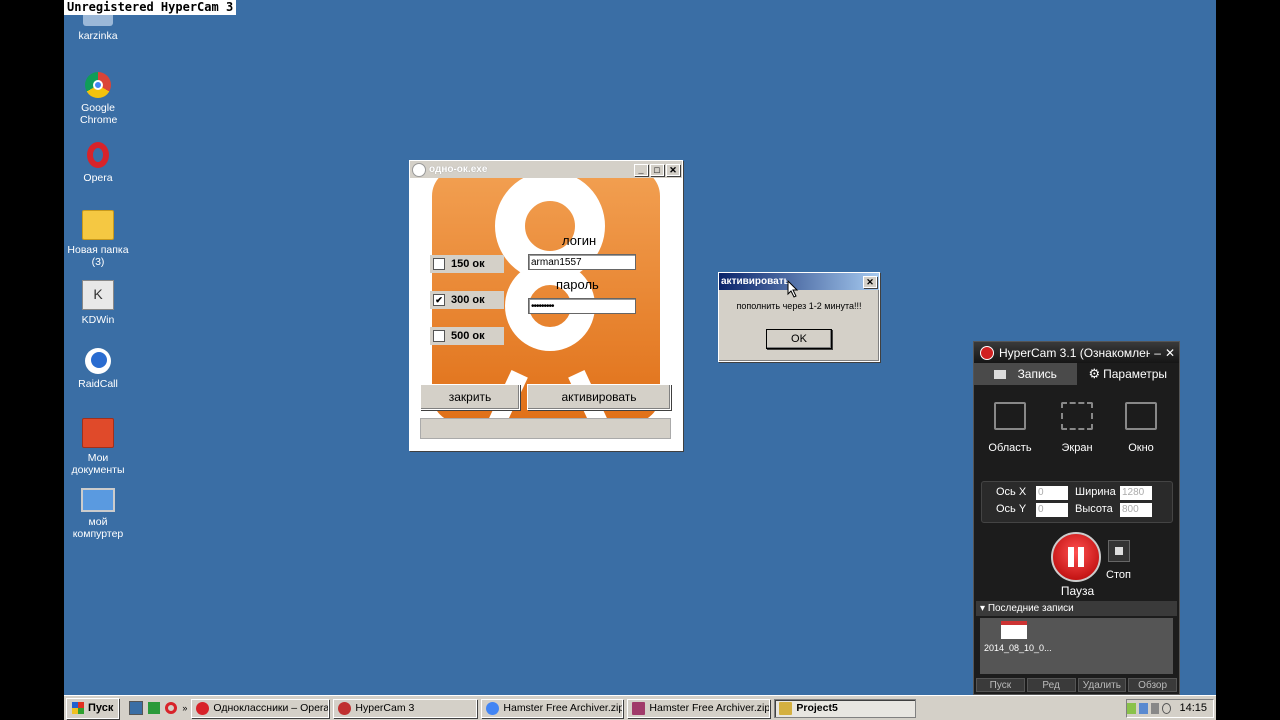  What do you see at coordinates (1076, 352) in the screenshot?
I see `hypercam-title-bar: HyperCam 3.1 (Ознакомлен – ✕` at bounding box center [1076, 352].